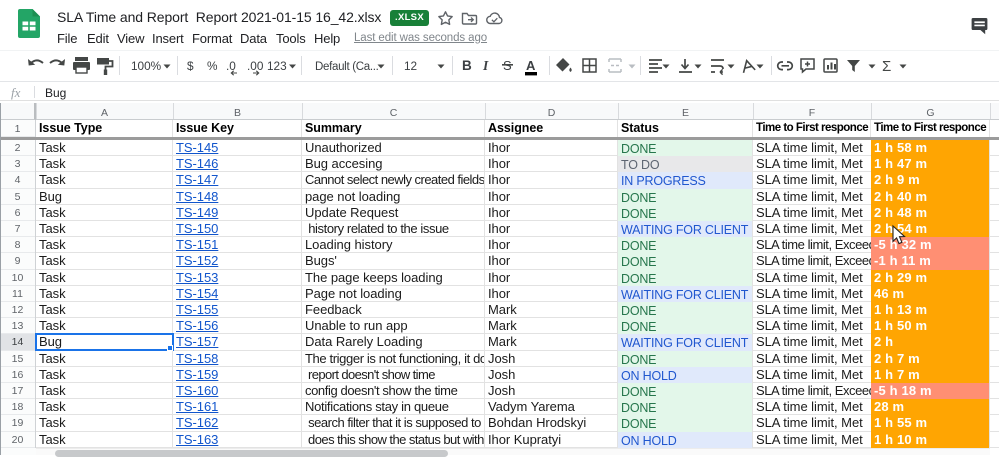 The image size is (999, 457). What do you see at coordinates (410, 66) in the screenshot?
I see `svg-text: 12` at bounding box center [410, 66].